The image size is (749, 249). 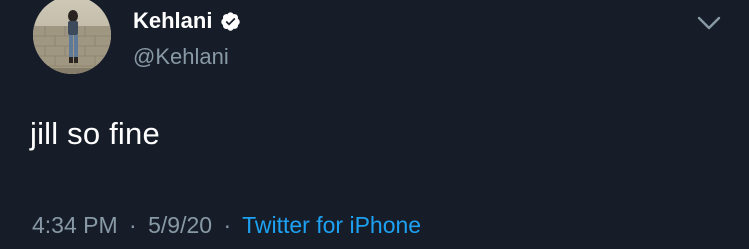 I want to click on author-name: Kehlani, so click(x=187, y=21).